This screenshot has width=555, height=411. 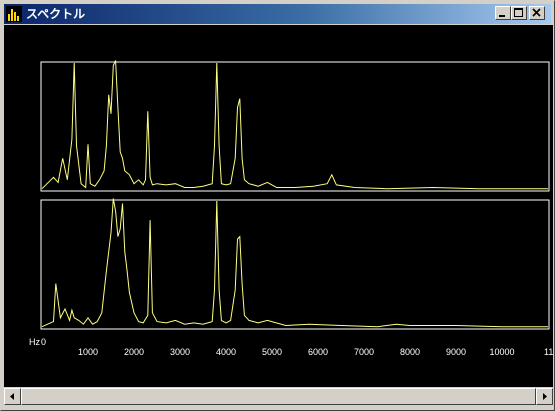 I want to click on close-button, so click(x=537, y=13).